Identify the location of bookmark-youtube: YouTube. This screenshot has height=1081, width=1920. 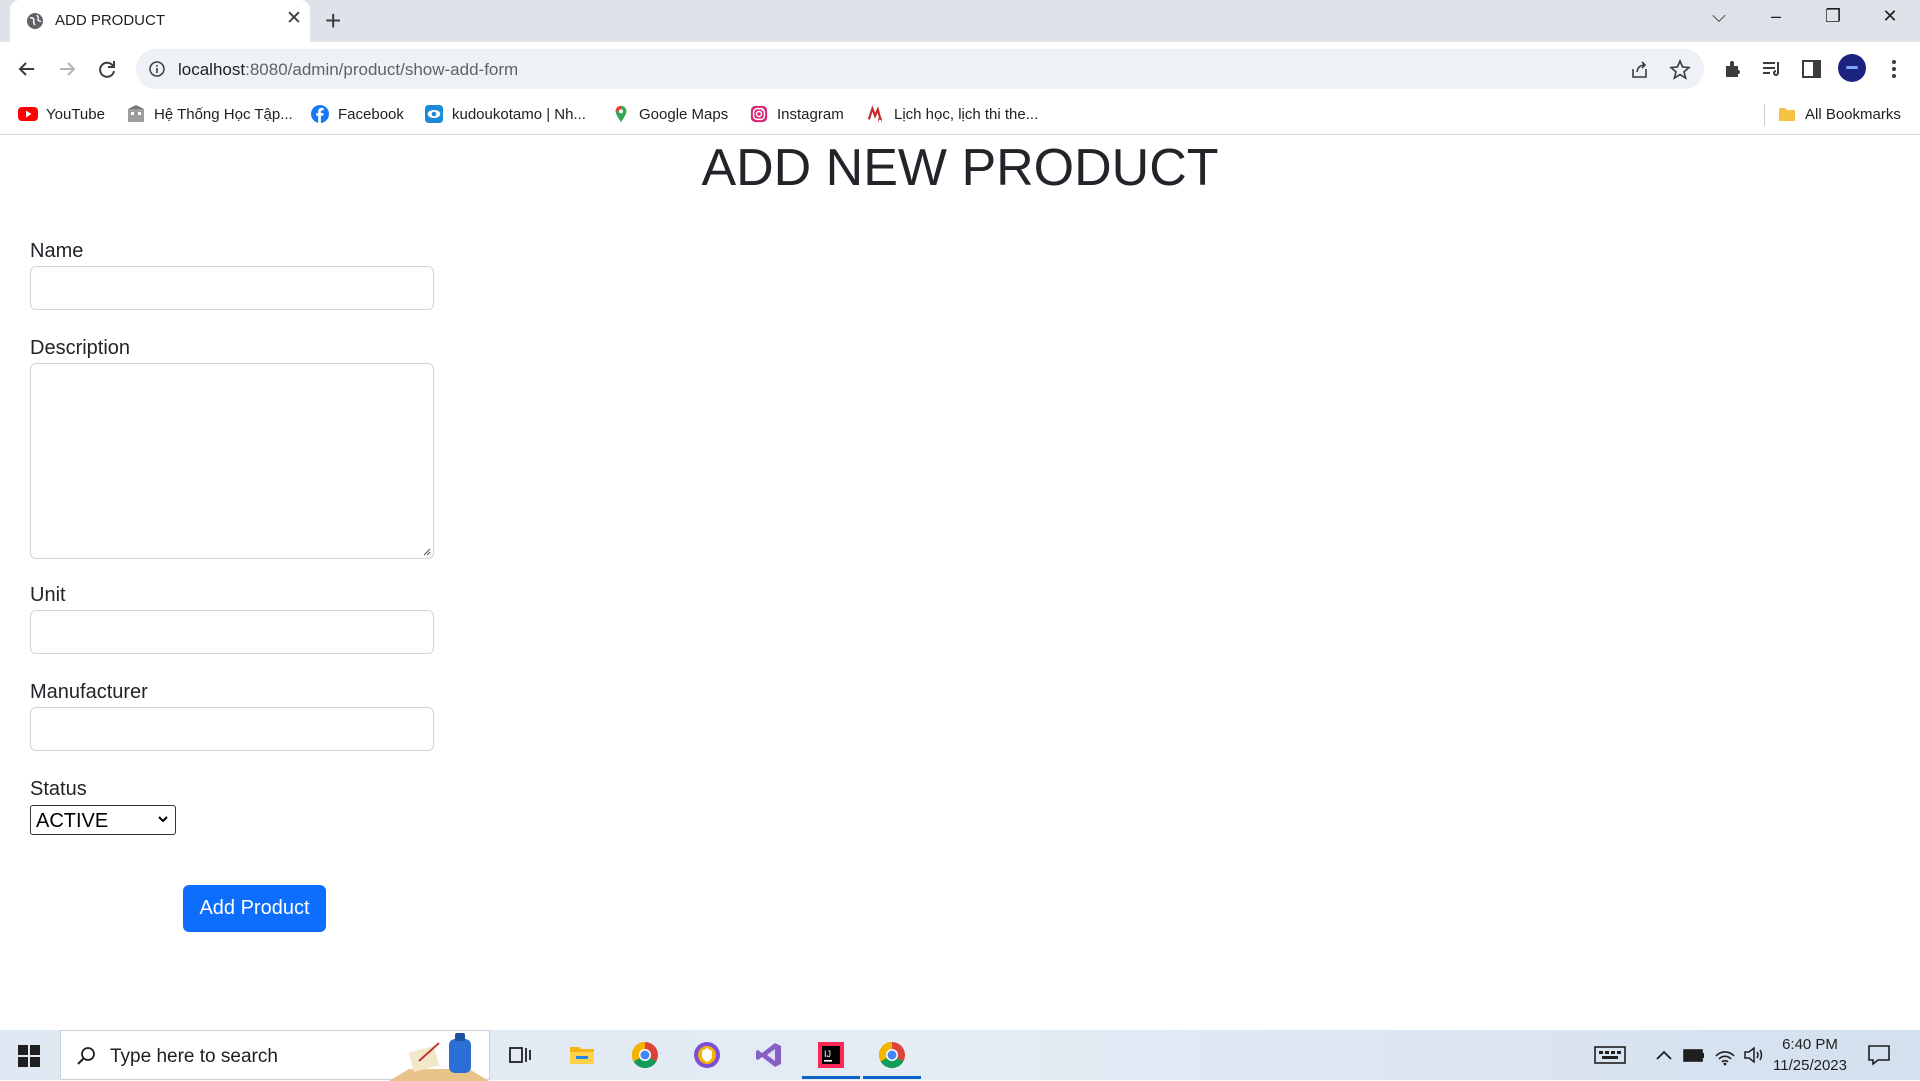
(61, 114).